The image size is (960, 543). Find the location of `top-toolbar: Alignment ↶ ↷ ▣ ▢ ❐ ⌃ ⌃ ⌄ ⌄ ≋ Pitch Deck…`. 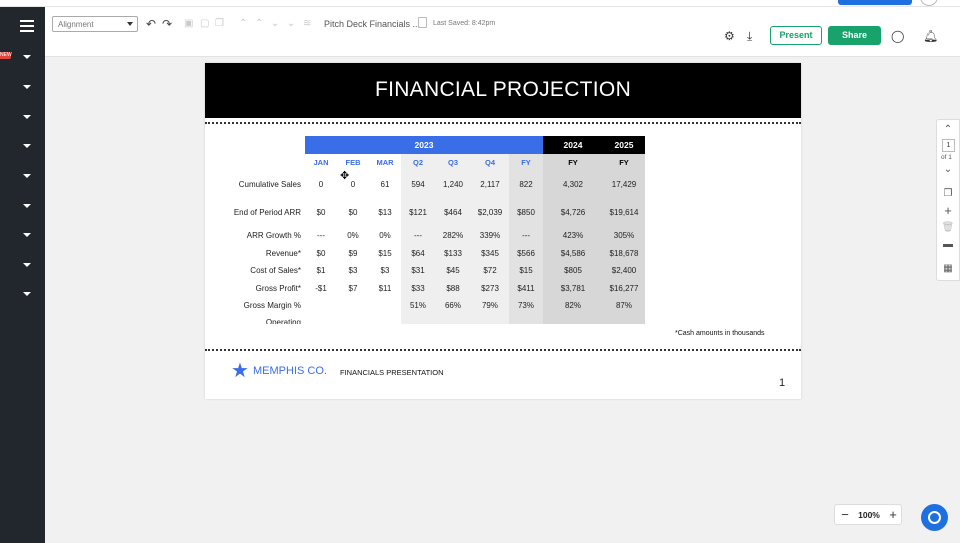

top-toolbar: Alignment ↶ ↷ ▣ ▢ ❐ ⌃ ⌃ ⌄ ⌄ ≋ Pitch Deck… is located at coordinates (502, 32).